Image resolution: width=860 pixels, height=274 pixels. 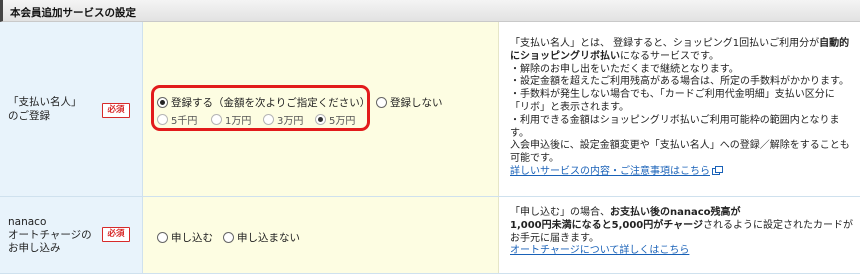 I want to click on nanaco-label-line3: お申し込み, so click(x=34, y=248).